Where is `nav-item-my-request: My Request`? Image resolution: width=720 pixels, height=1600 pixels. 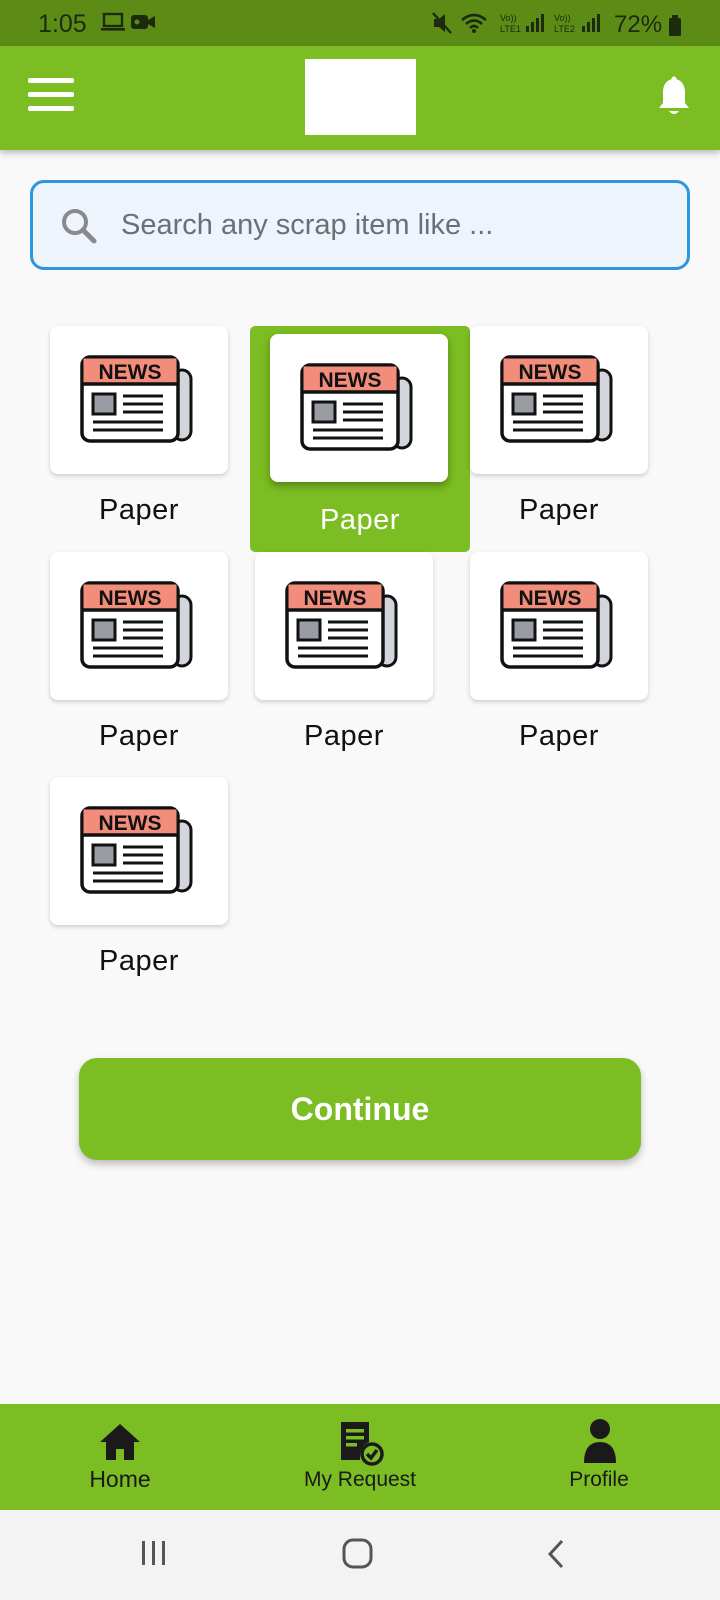
nav-item-my-request: My Request is located at coordinates (360, 1457).